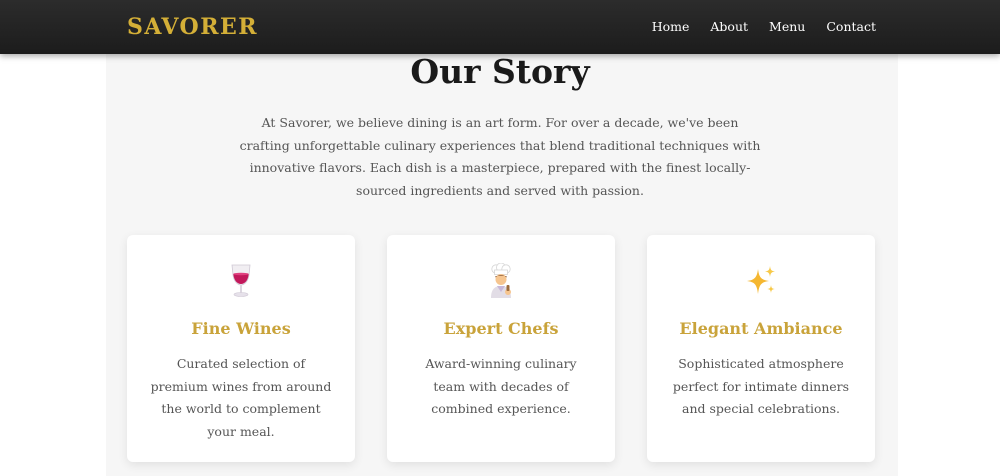  Describe the element at coordinates (241, 328) in the screenshot. I see `feature-title: Fine Wines` at that location.